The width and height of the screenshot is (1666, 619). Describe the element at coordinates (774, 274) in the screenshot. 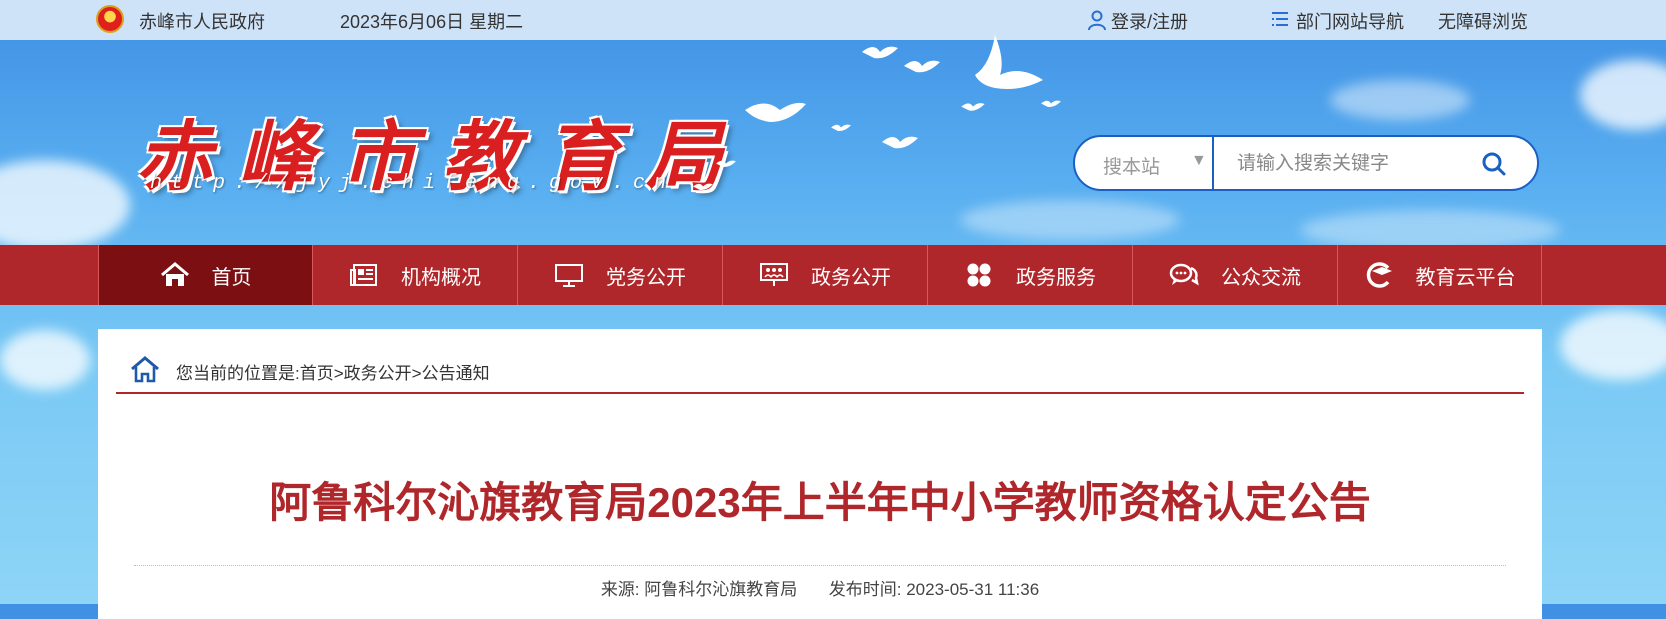

I see `meeting-screen-icon` at that location.